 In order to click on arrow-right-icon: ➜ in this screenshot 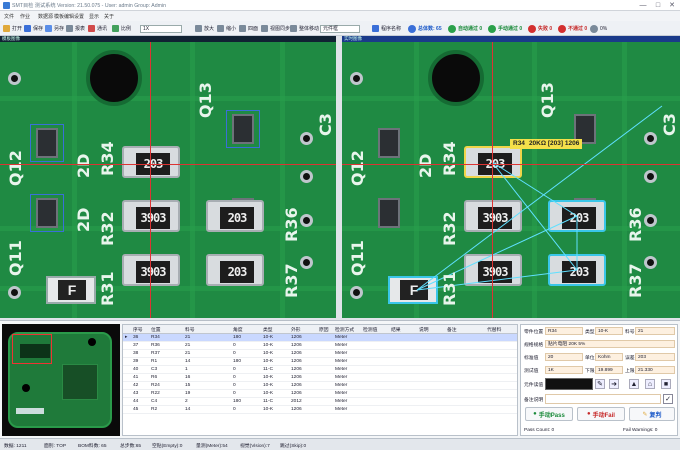, I will do `click(614, 384)`.